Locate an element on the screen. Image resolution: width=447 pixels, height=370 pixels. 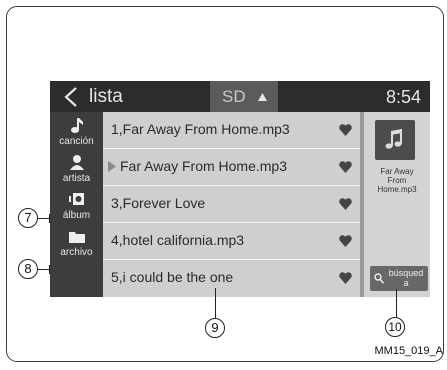
sidebar-item-song: canción is located at coordinates (76, 130).